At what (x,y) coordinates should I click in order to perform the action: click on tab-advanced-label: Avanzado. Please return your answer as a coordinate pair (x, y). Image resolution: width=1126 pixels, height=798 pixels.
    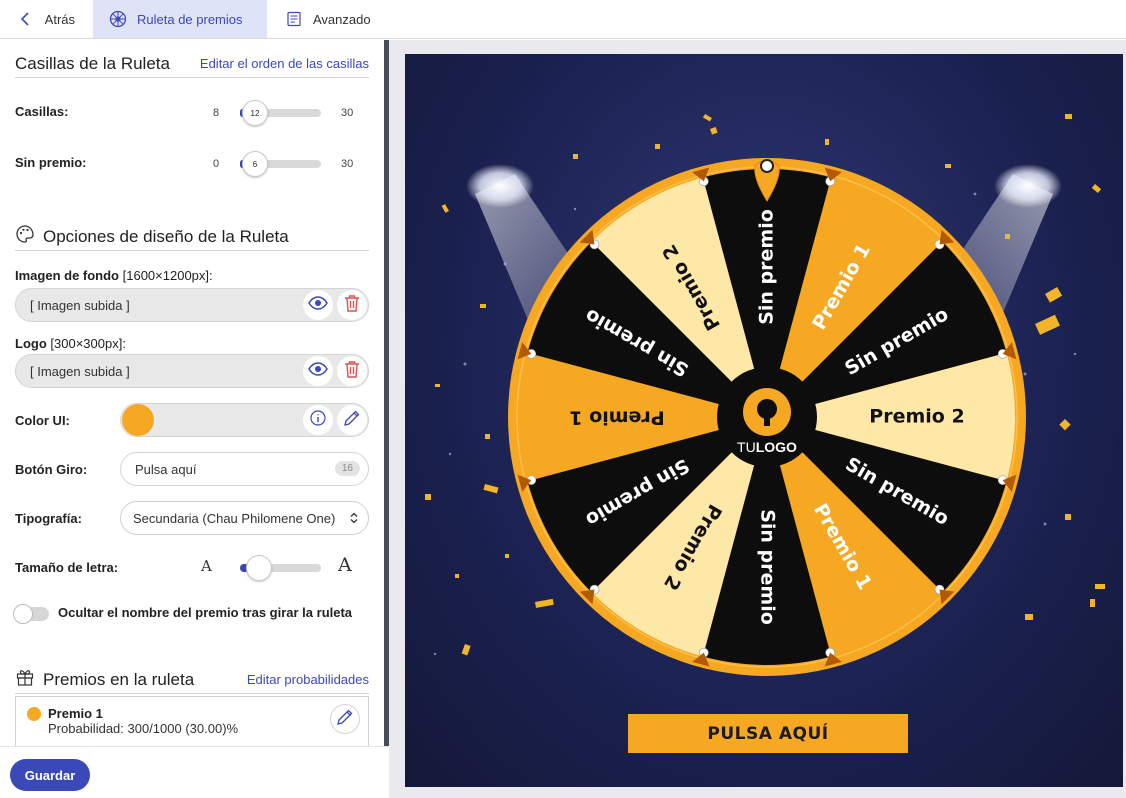
    Looking at the image, I should click on (342, 19).